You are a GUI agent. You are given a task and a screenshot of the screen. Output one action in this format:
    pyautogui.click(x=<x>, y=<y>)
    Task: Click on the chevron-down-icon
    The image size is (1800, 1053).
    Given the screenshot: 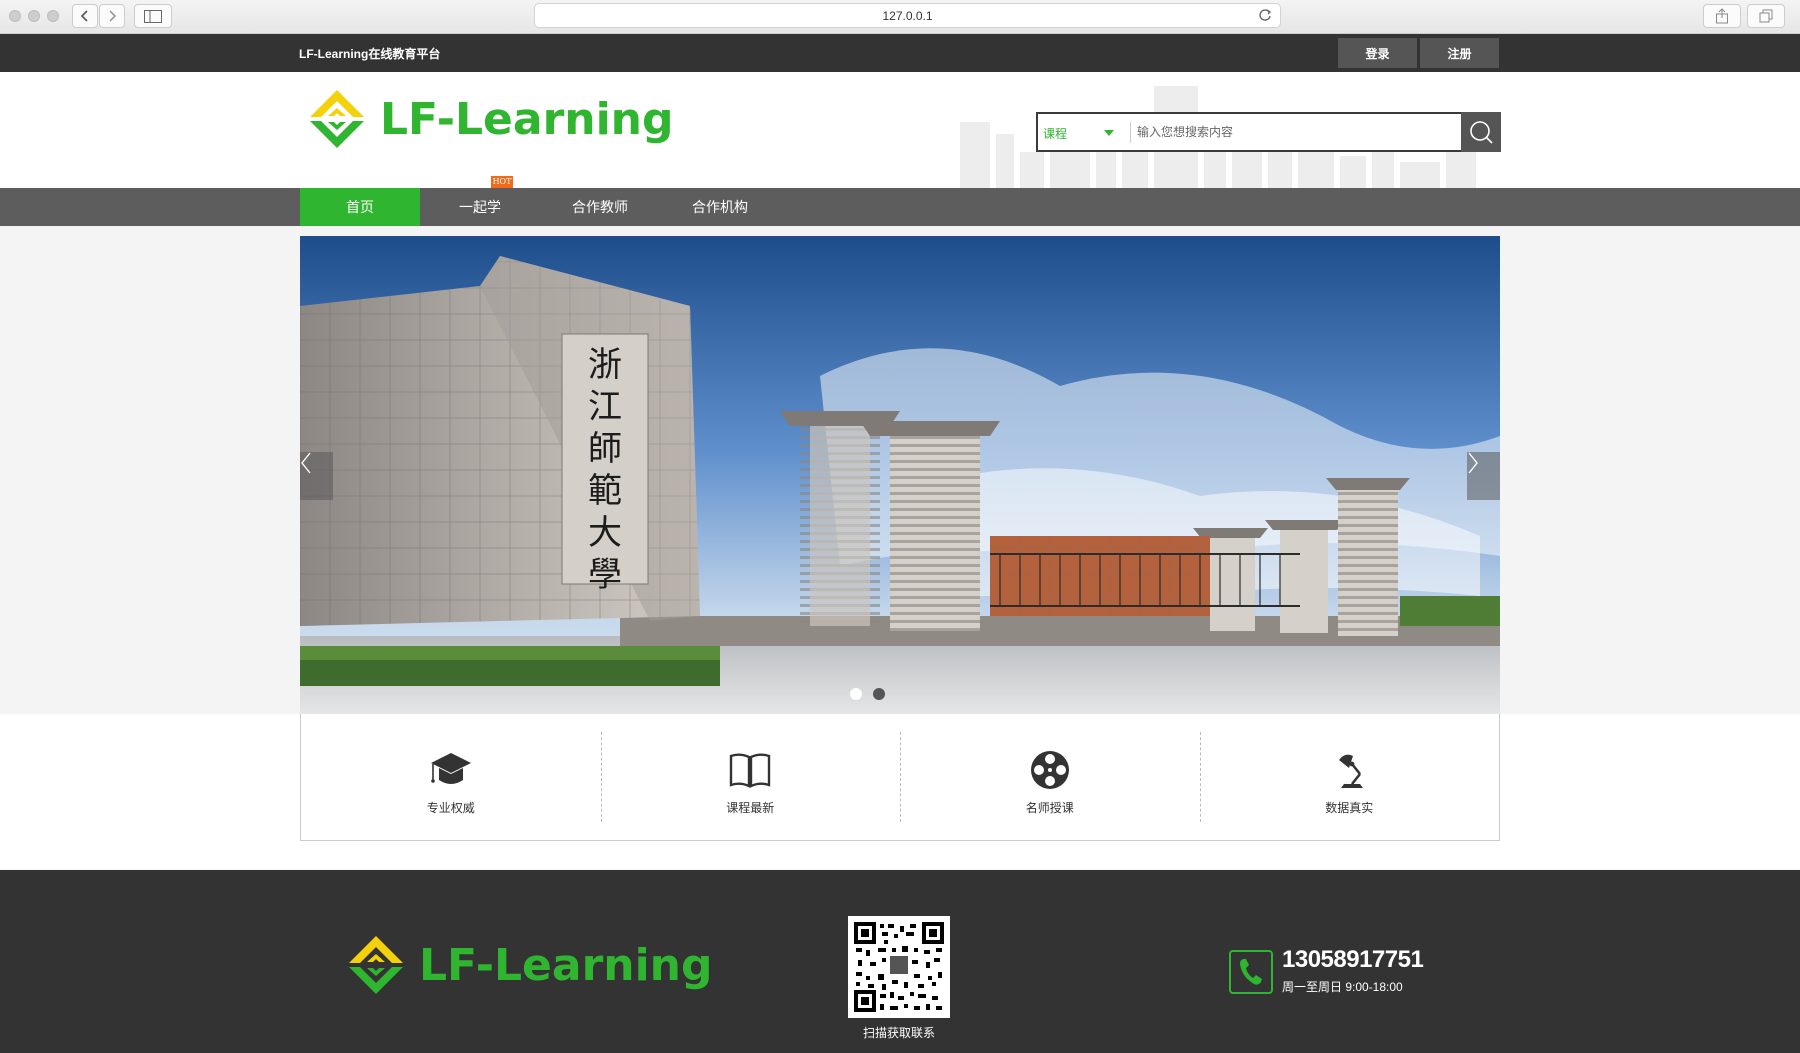 What is the action you would take?
    pyautogui.click(x=1109, y=133)
    